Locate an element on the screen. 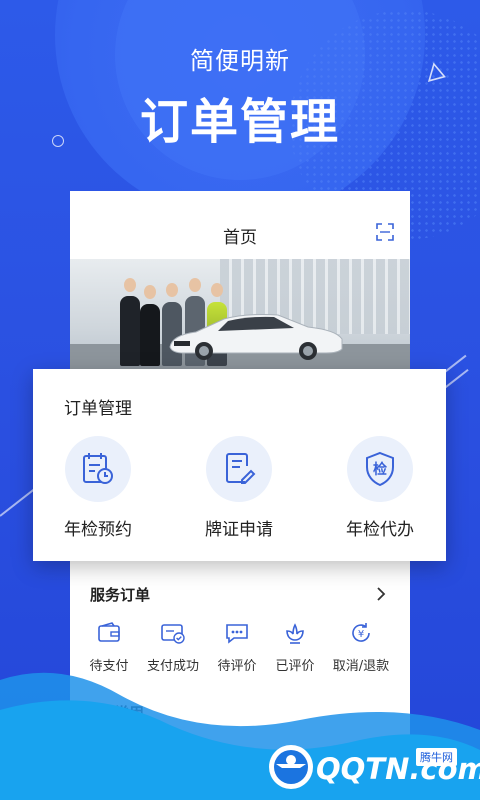  card-title: 订单管理 is located at coordinates (98, 409).